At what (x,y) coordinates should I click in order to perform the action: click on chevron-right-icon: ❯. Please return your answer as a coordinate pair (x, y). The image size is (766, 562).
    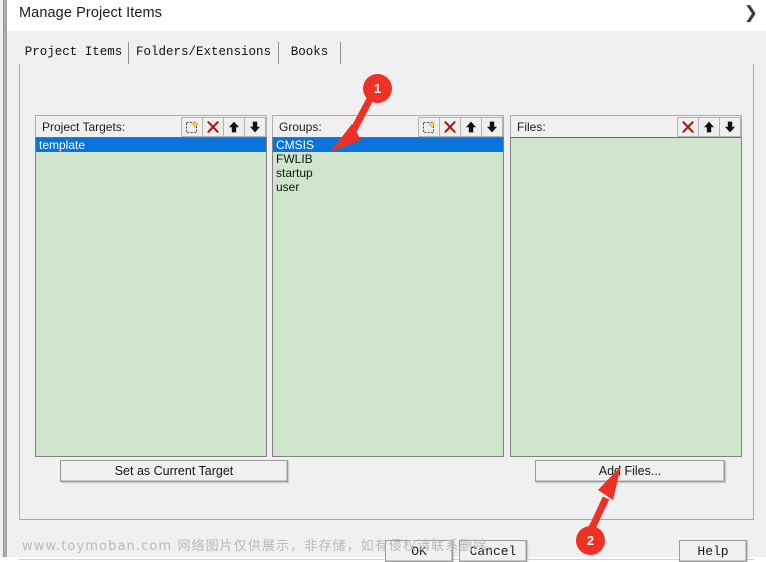
    Looking at the image, I should click on (751, 13).